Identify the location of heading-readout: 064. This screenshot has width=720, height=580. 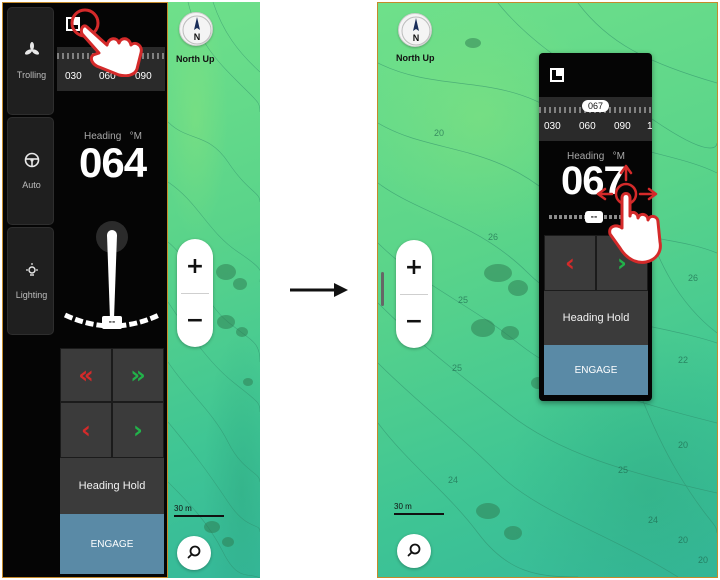
(113, 162).